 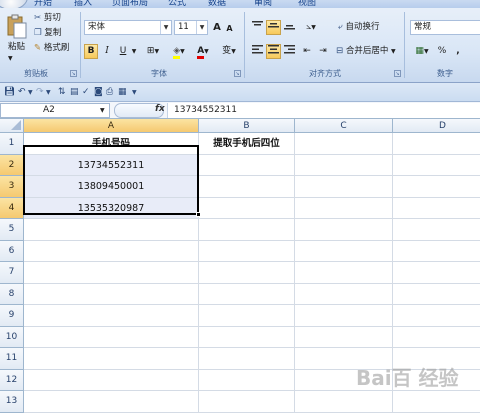 I want to click on insert-function-icon: fx, so click(x=160, y=109).